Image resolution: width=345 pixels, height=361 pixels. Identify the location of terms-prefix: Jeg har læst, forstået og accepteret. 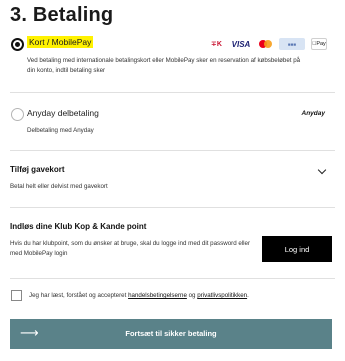
(79, 295).